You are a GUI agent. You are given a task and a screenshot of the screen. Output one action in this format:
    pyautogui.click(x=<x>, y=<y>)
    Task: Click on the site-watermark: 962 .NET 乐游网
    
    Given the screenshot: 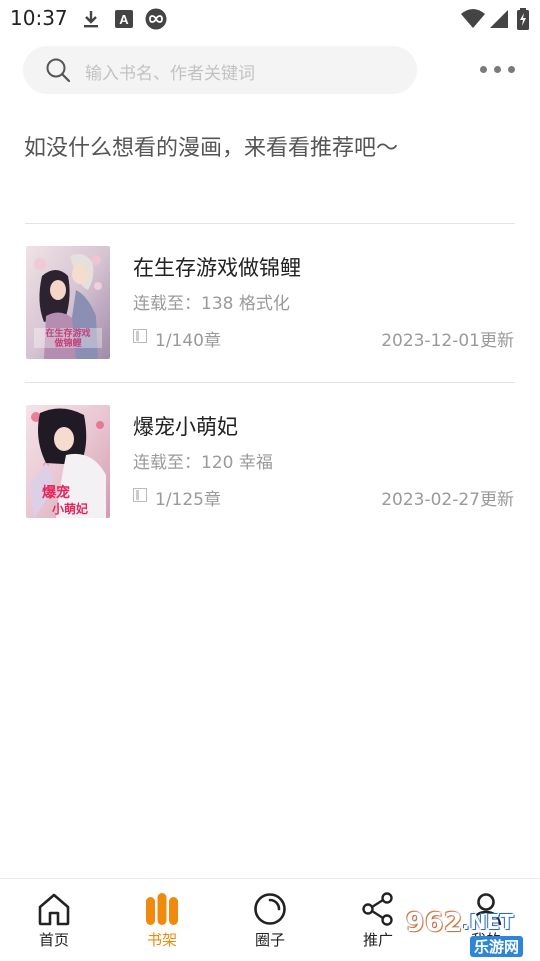 What is the action you would take?
    pyautogui.click(x=467, y=932)
    